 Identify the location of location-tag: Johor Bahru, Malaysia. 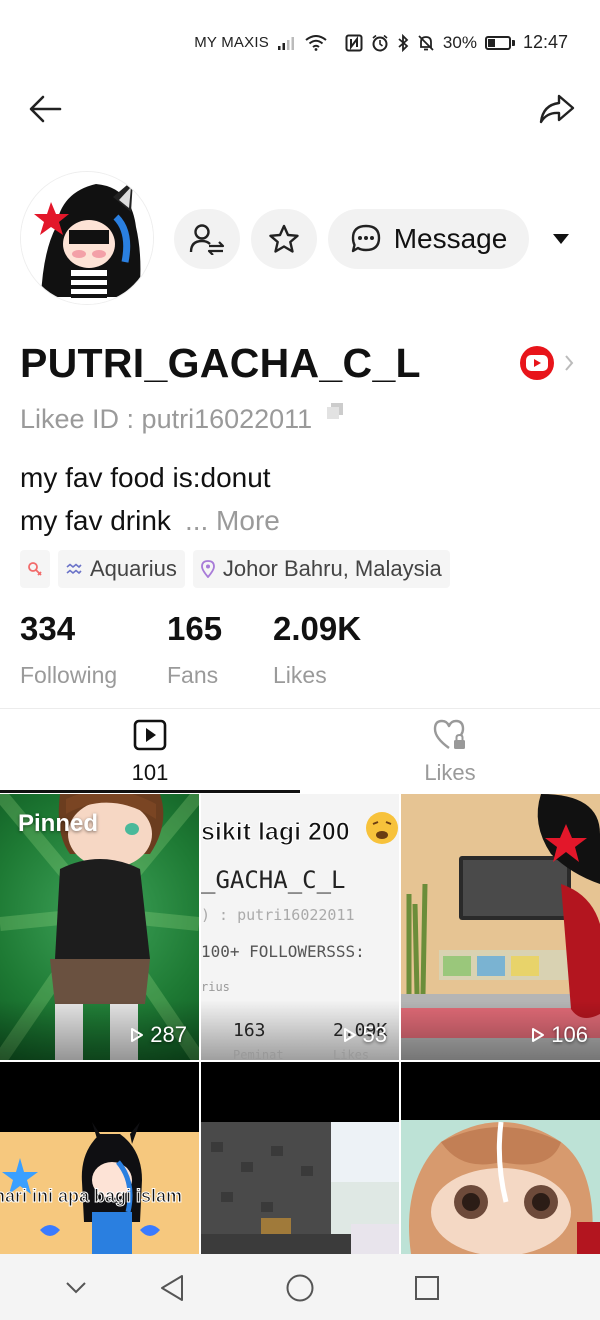
(321, 569).